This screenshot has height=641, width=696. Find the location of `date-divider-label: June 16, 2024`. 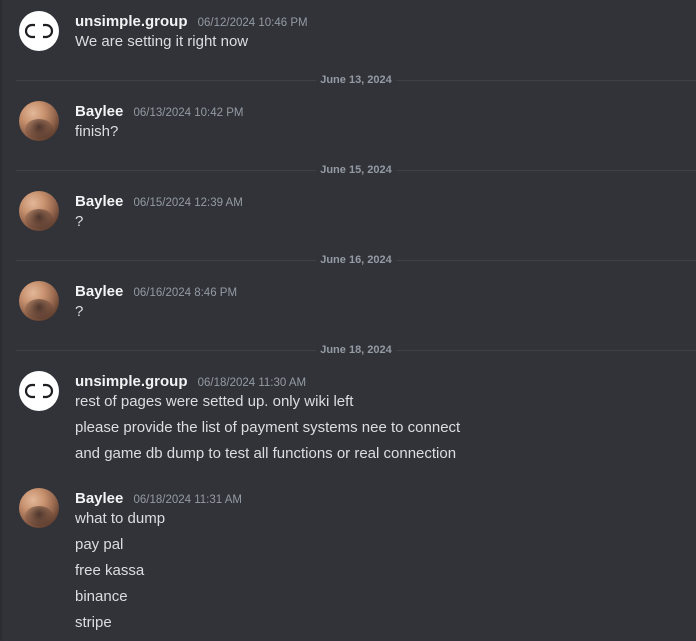

date-divider-label: June 16, 2024 is located at coordinates (356, 260).